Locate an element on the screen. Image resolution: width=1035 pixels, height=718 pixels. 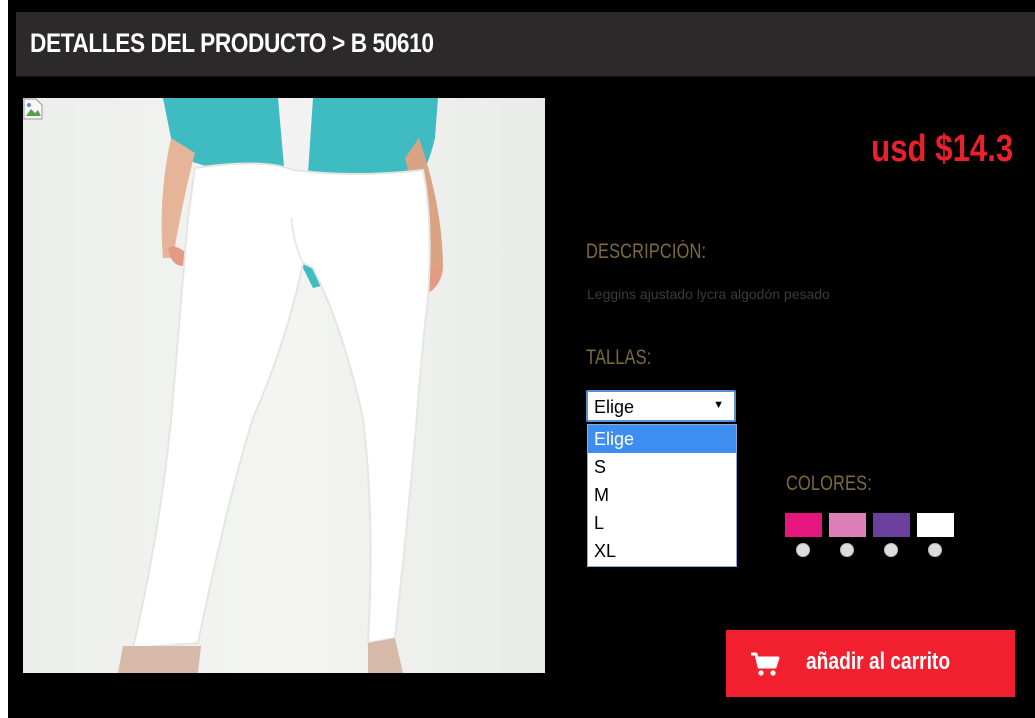
size-select-value: Elige is located at coordinates (614, 407).